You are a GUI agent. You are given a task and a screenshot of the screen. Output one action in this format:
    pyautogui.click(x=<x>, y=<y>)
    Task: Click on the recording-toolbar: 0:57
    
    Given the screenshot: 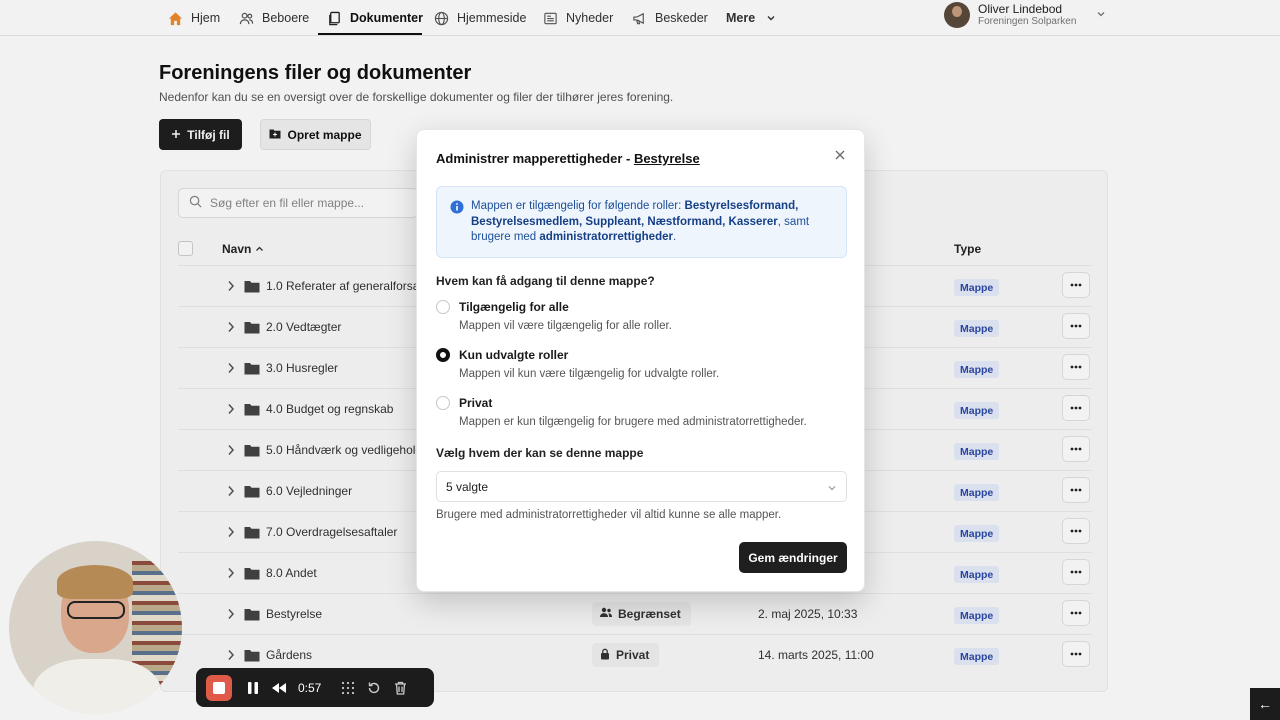 What is the action you would take?
    pyautogui.click(x=315, y=687)
    